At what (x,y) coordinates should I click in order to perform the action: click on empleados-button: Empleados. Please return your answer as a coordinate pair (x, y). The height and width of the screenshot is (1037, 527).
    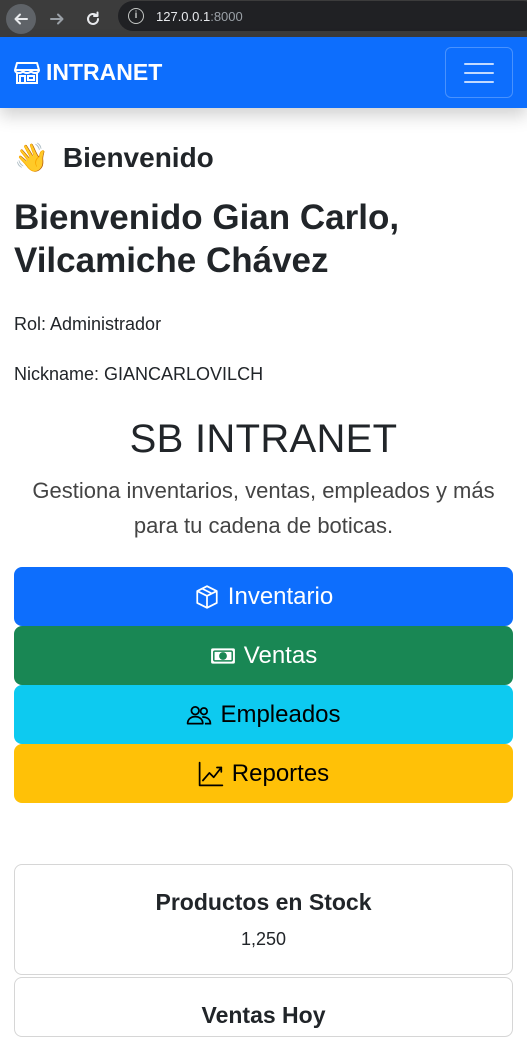
    Looking at the image, I should click on (263, 714).